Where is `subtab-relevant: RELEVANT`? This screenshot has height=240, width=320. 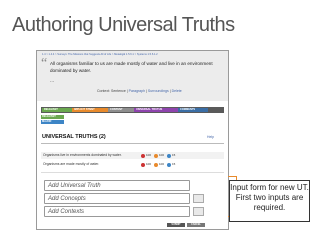
subtab-relevant: RELEVANT is located at coordinates (52, 117).